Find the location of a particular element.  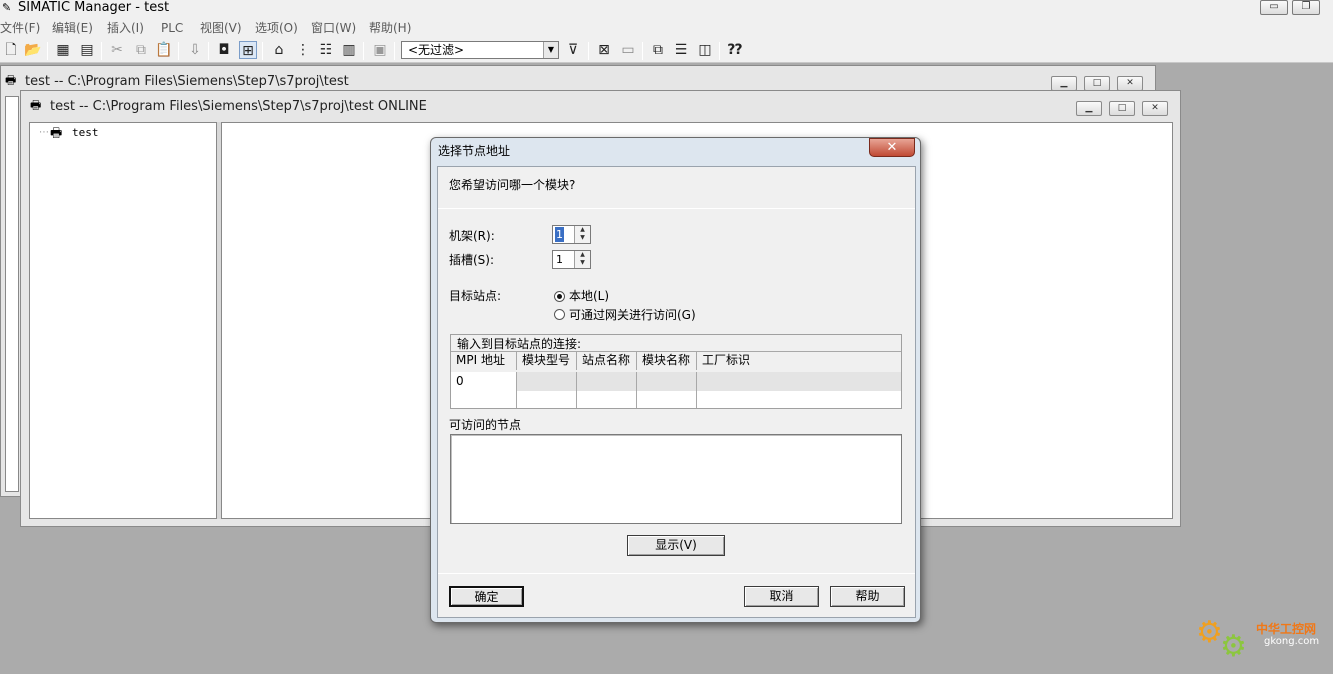

grid-header: MPI 地址 模块型号 站点名称 模块名称 工厂标识 is located at coordinates (676, 360).